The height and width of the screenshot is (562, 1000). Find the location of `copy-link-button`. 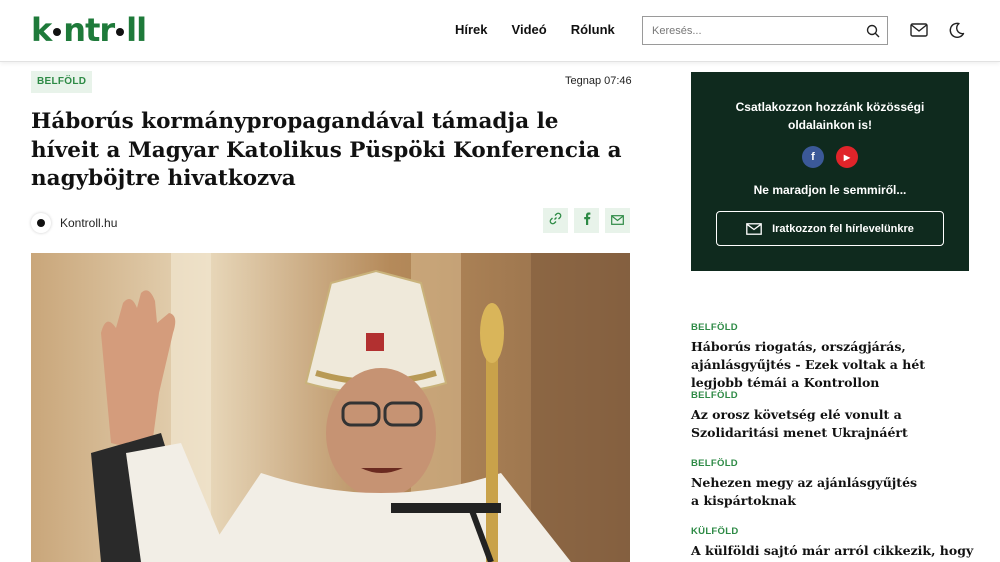

copy-link-button is located at coordinates (555, 220).